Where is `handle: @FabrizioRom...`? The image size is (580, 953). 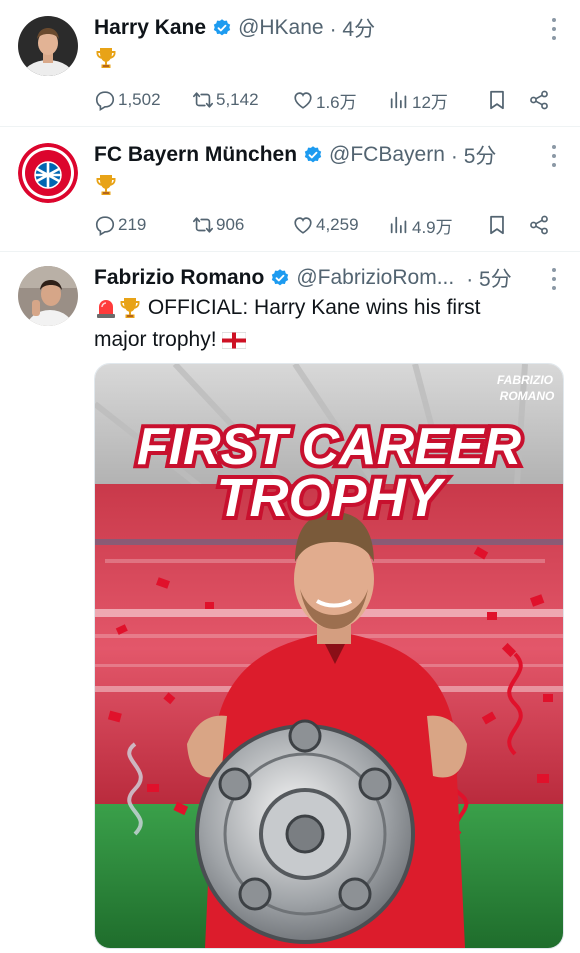 handle: @FabrizioRom... is located at coordinates (375, 278).